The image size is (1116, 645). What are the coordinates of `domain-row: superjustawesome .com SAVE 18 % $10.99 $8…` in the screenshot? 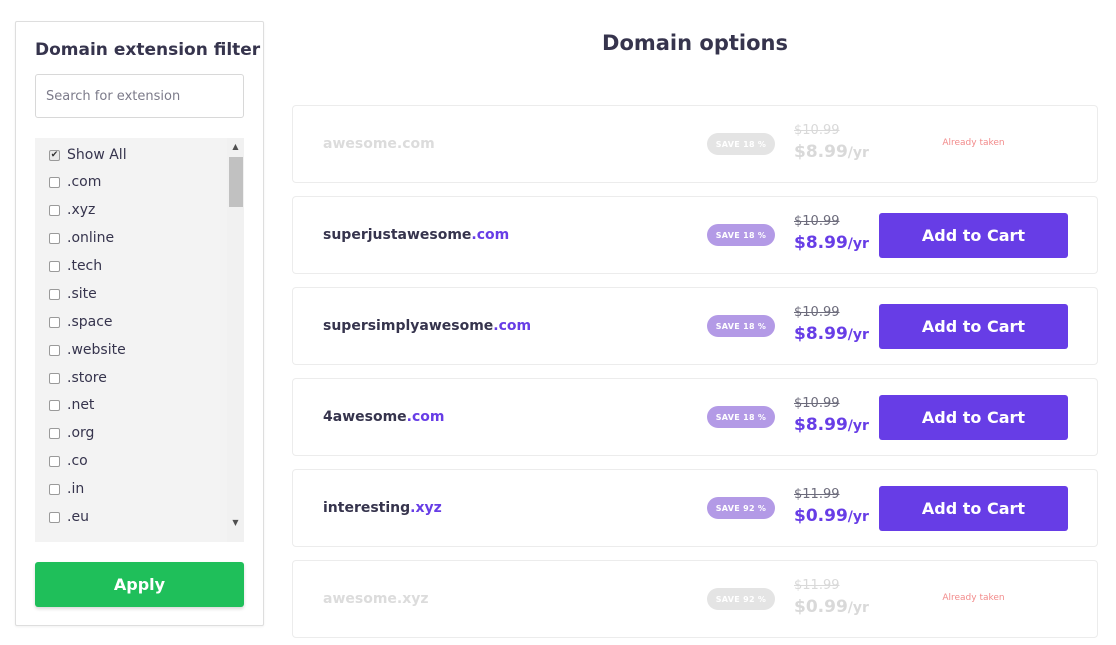 It's located at (695, 235).